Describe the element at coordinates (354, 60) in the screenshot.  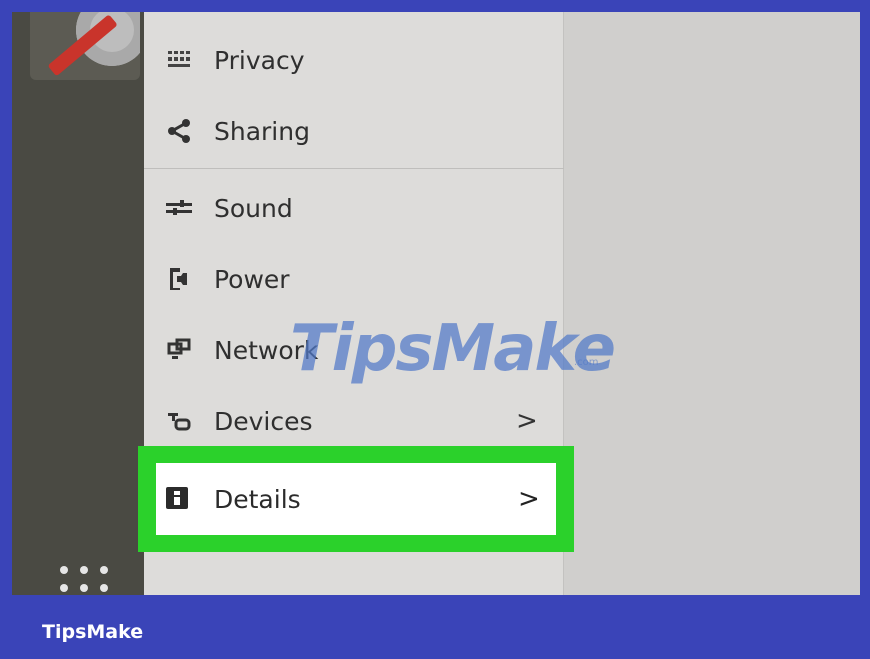
I see `sidebar-item-privacy: Privacy` at that location.